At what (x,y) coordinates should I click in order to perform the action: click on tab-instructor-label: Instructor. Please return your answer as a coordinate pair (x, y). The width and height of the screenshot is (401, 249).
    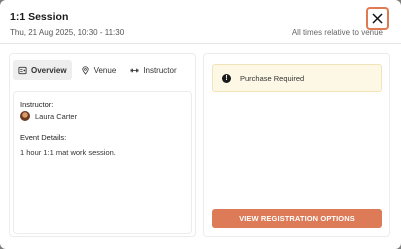
    Looking at the image, I should click on (160, 70).